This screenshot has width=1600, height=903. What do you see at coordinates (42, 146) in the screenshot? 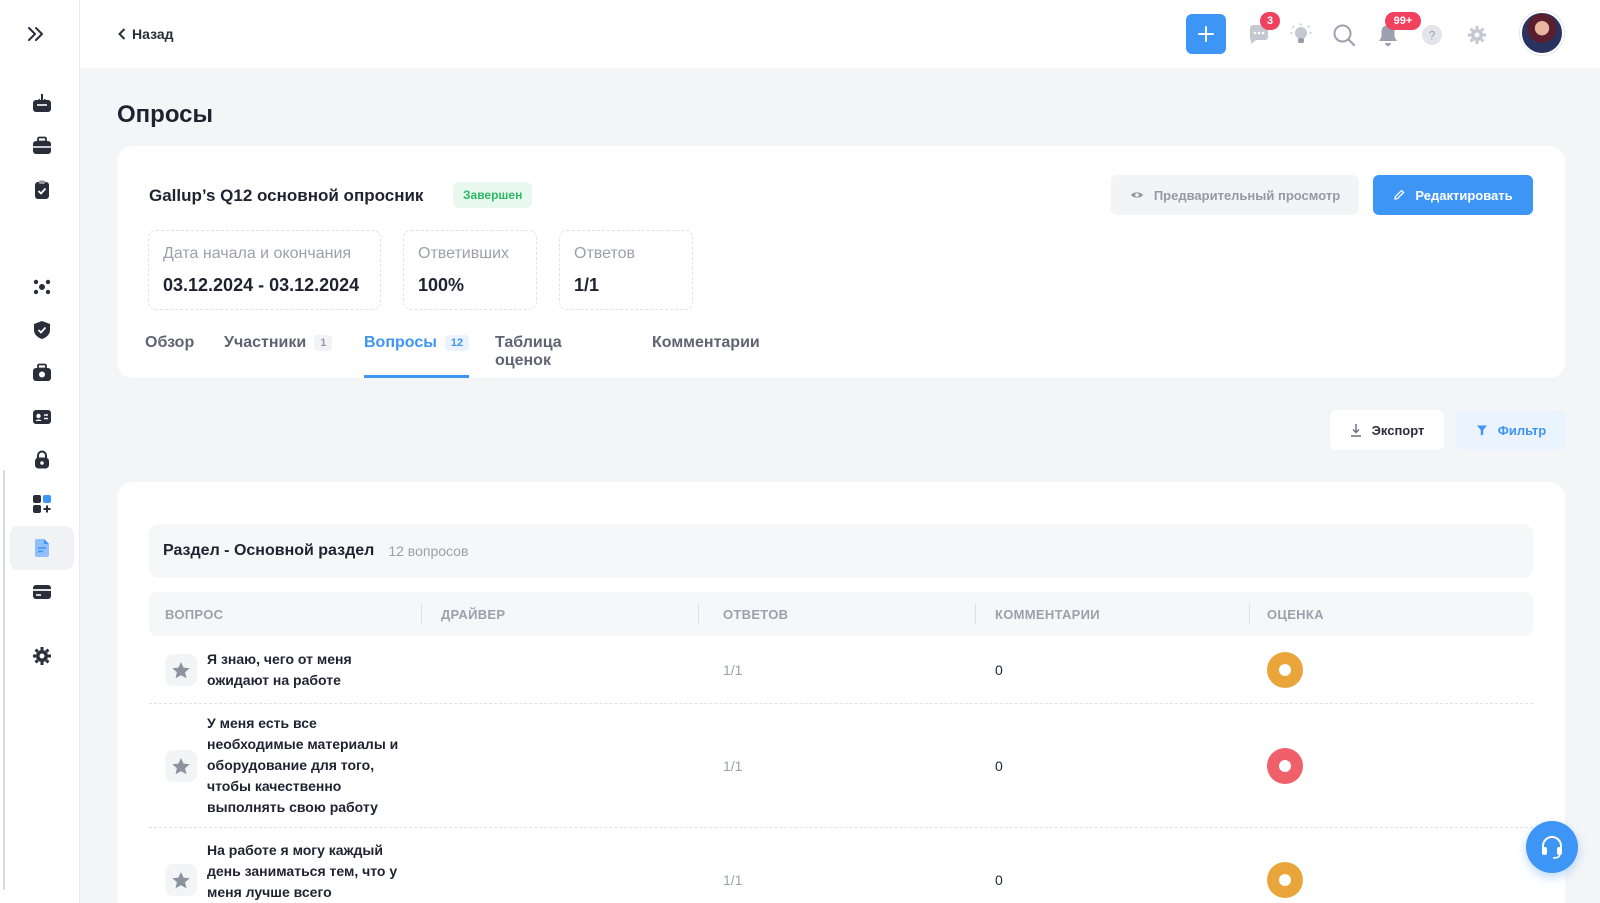
I see `sidebar-item-projects` at bounding box center [42, 146].